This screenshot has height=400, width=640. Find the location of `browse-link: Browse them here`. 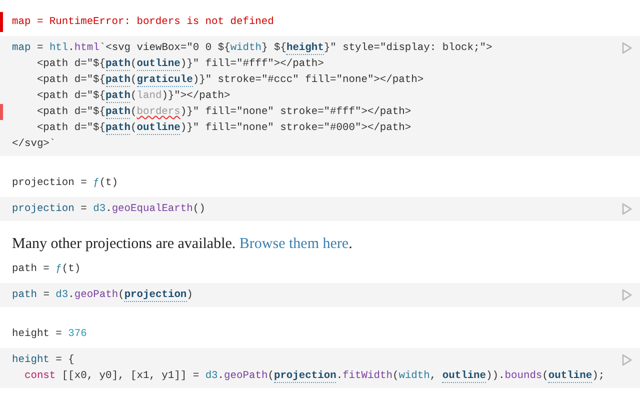

browse-link: Browse them here is located at coordinates (294, 244).